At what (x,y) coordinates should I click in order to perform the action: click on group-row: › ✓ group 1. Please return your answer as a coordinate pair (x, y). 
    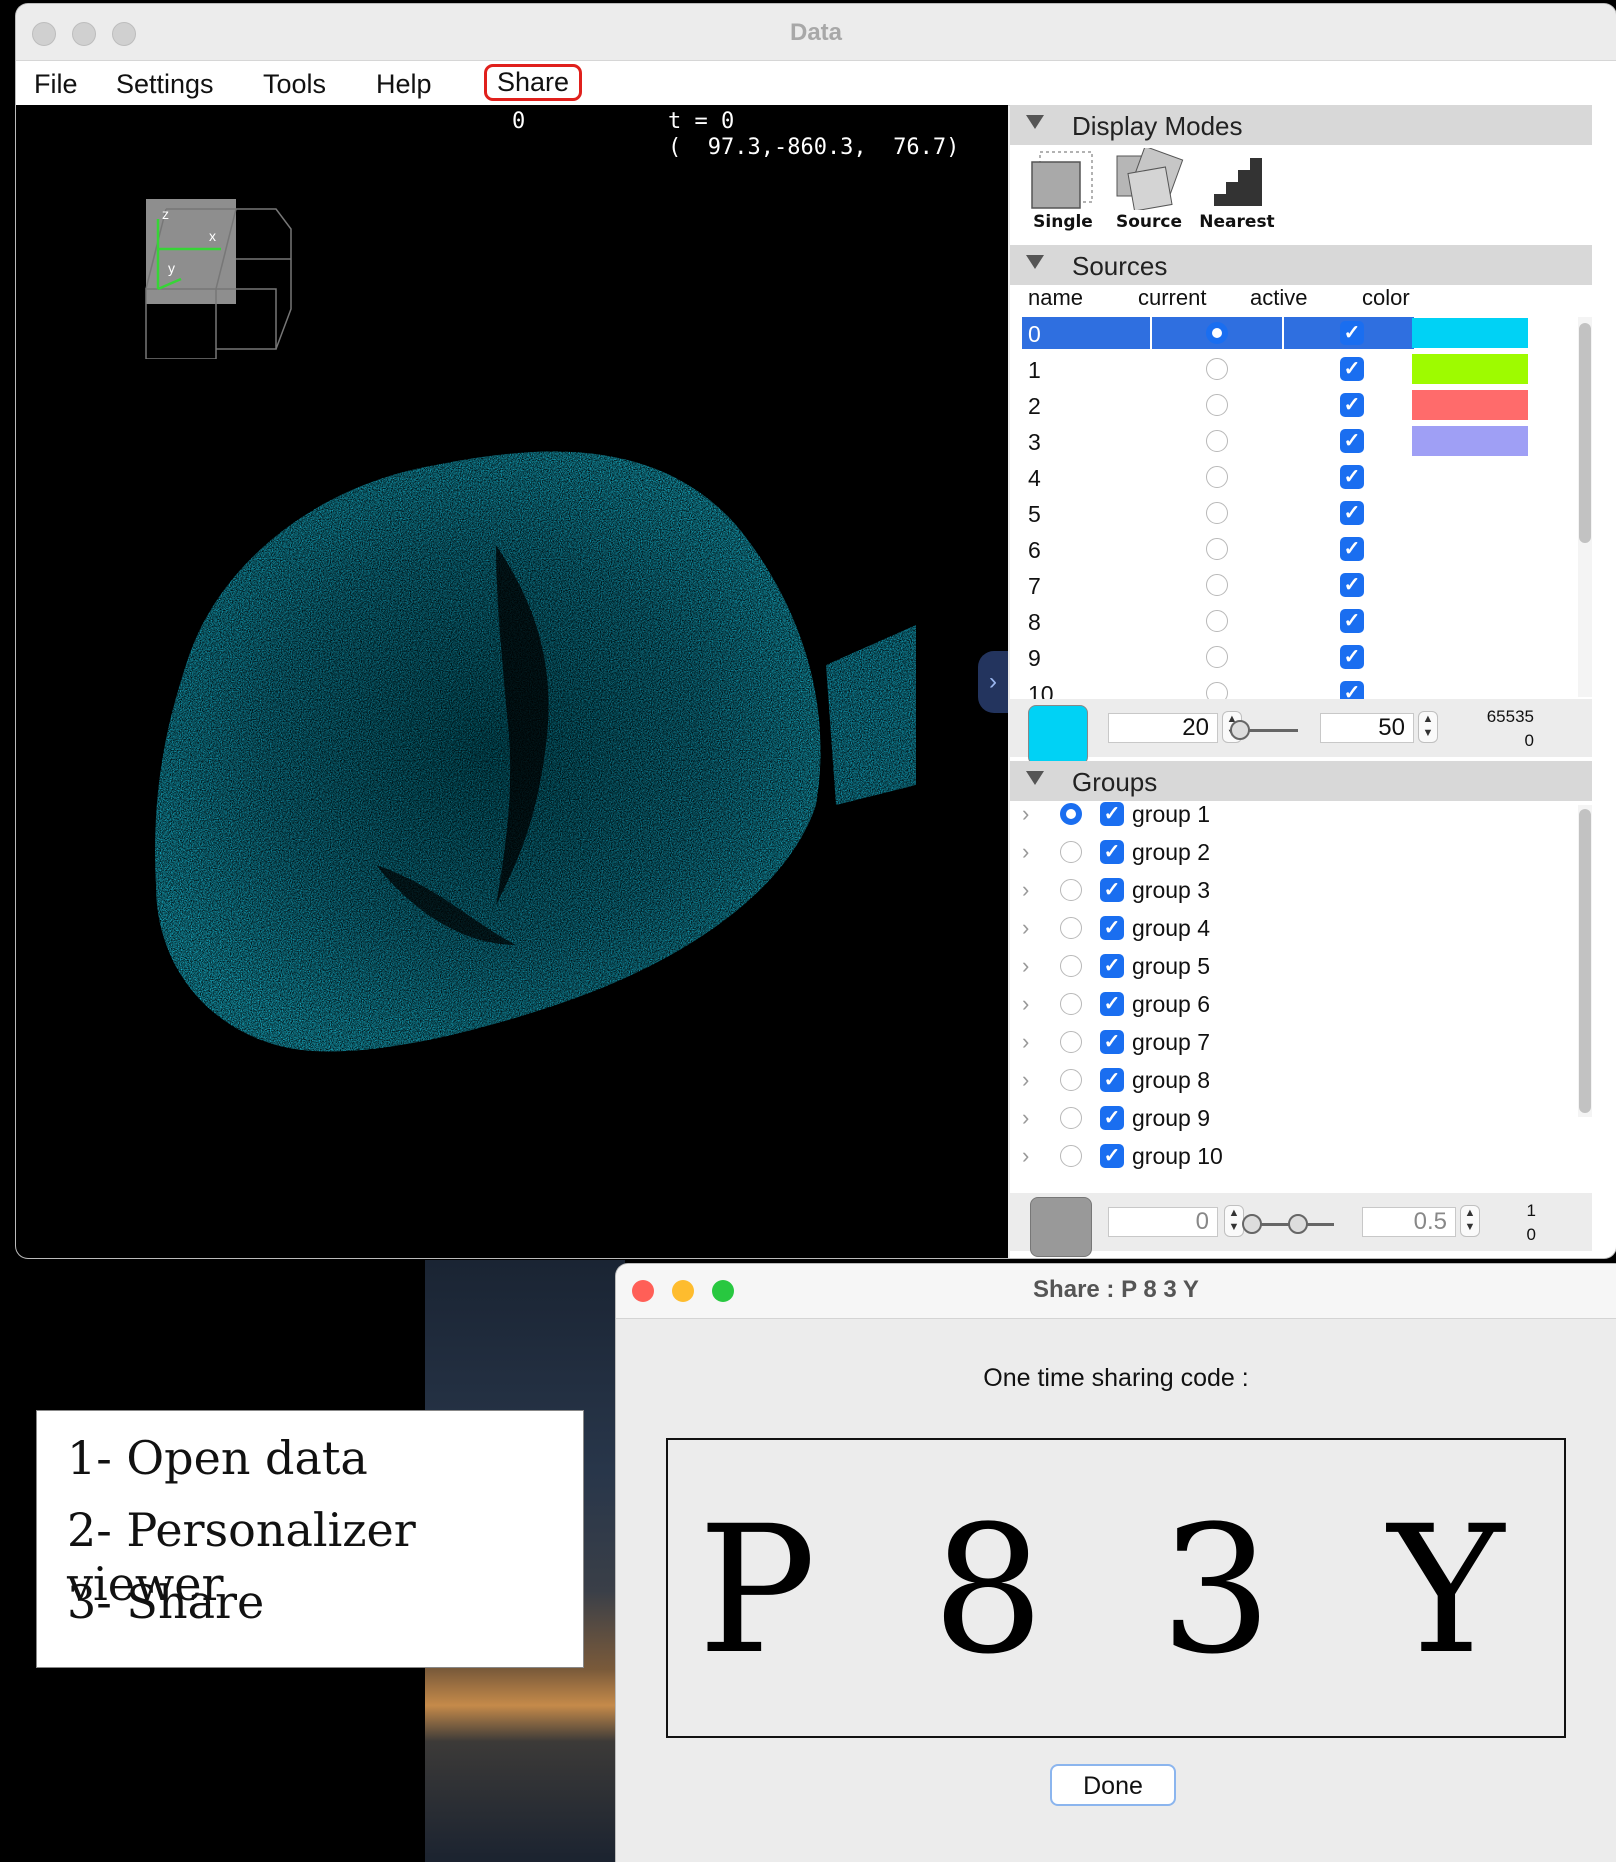
    Looking at the image, I should click on (1292, 815).